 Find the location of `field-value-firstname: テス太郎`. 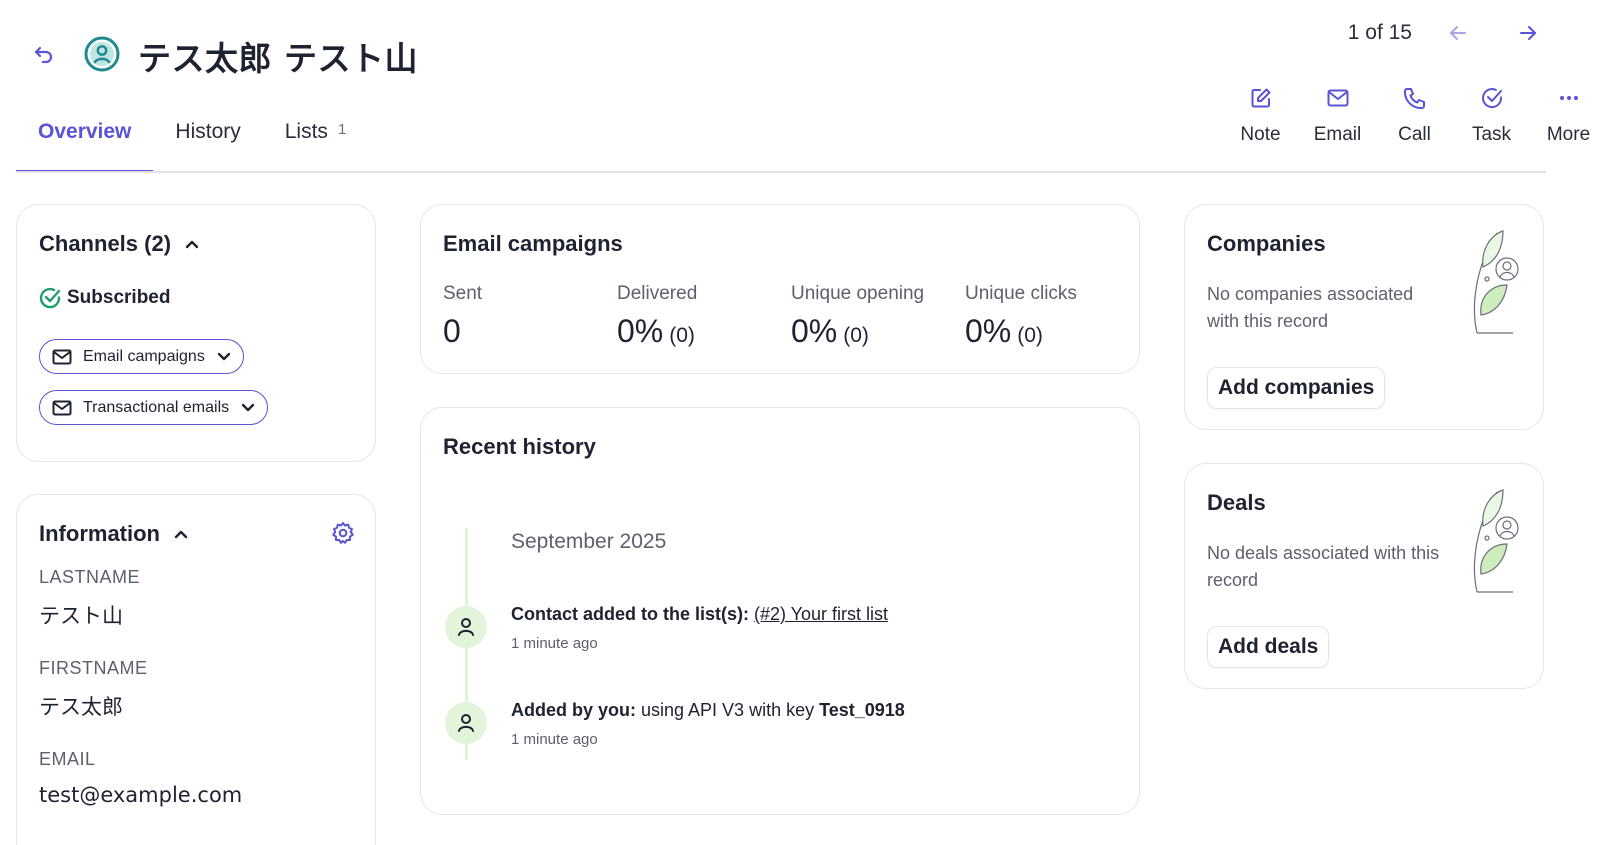

field-value-firstname: テス太郎 is located at coordinates (81, 706).